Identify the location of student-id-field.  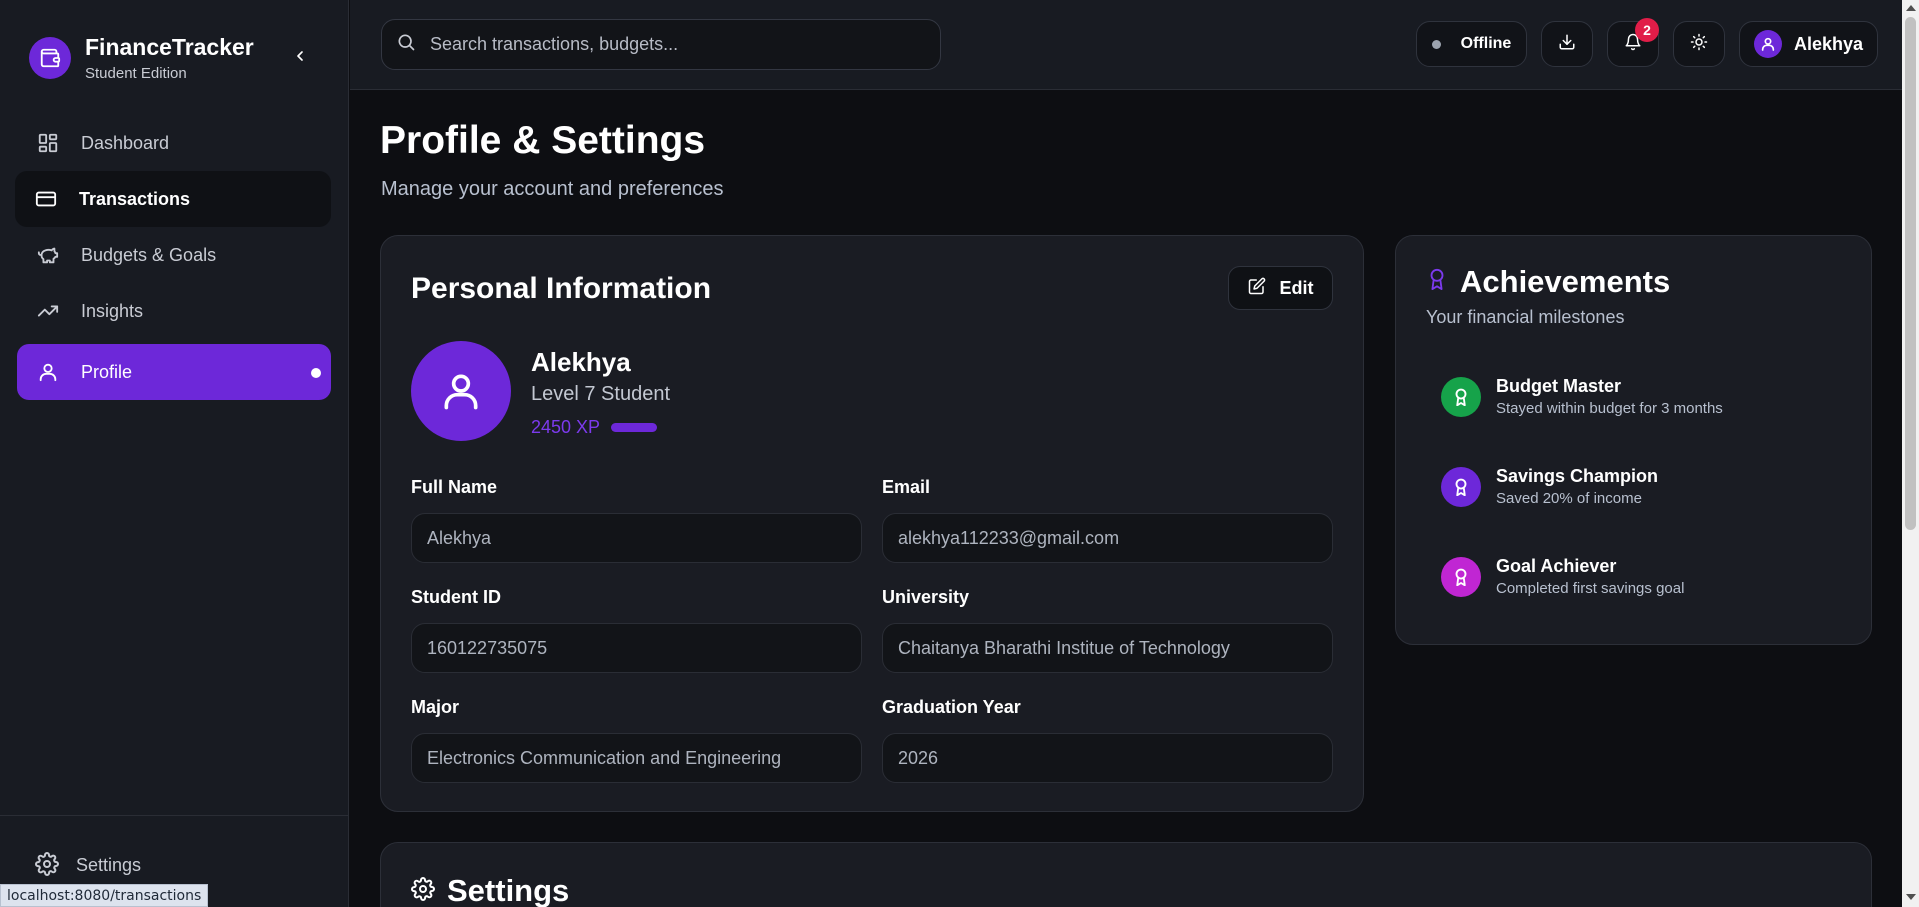
(636, 648).